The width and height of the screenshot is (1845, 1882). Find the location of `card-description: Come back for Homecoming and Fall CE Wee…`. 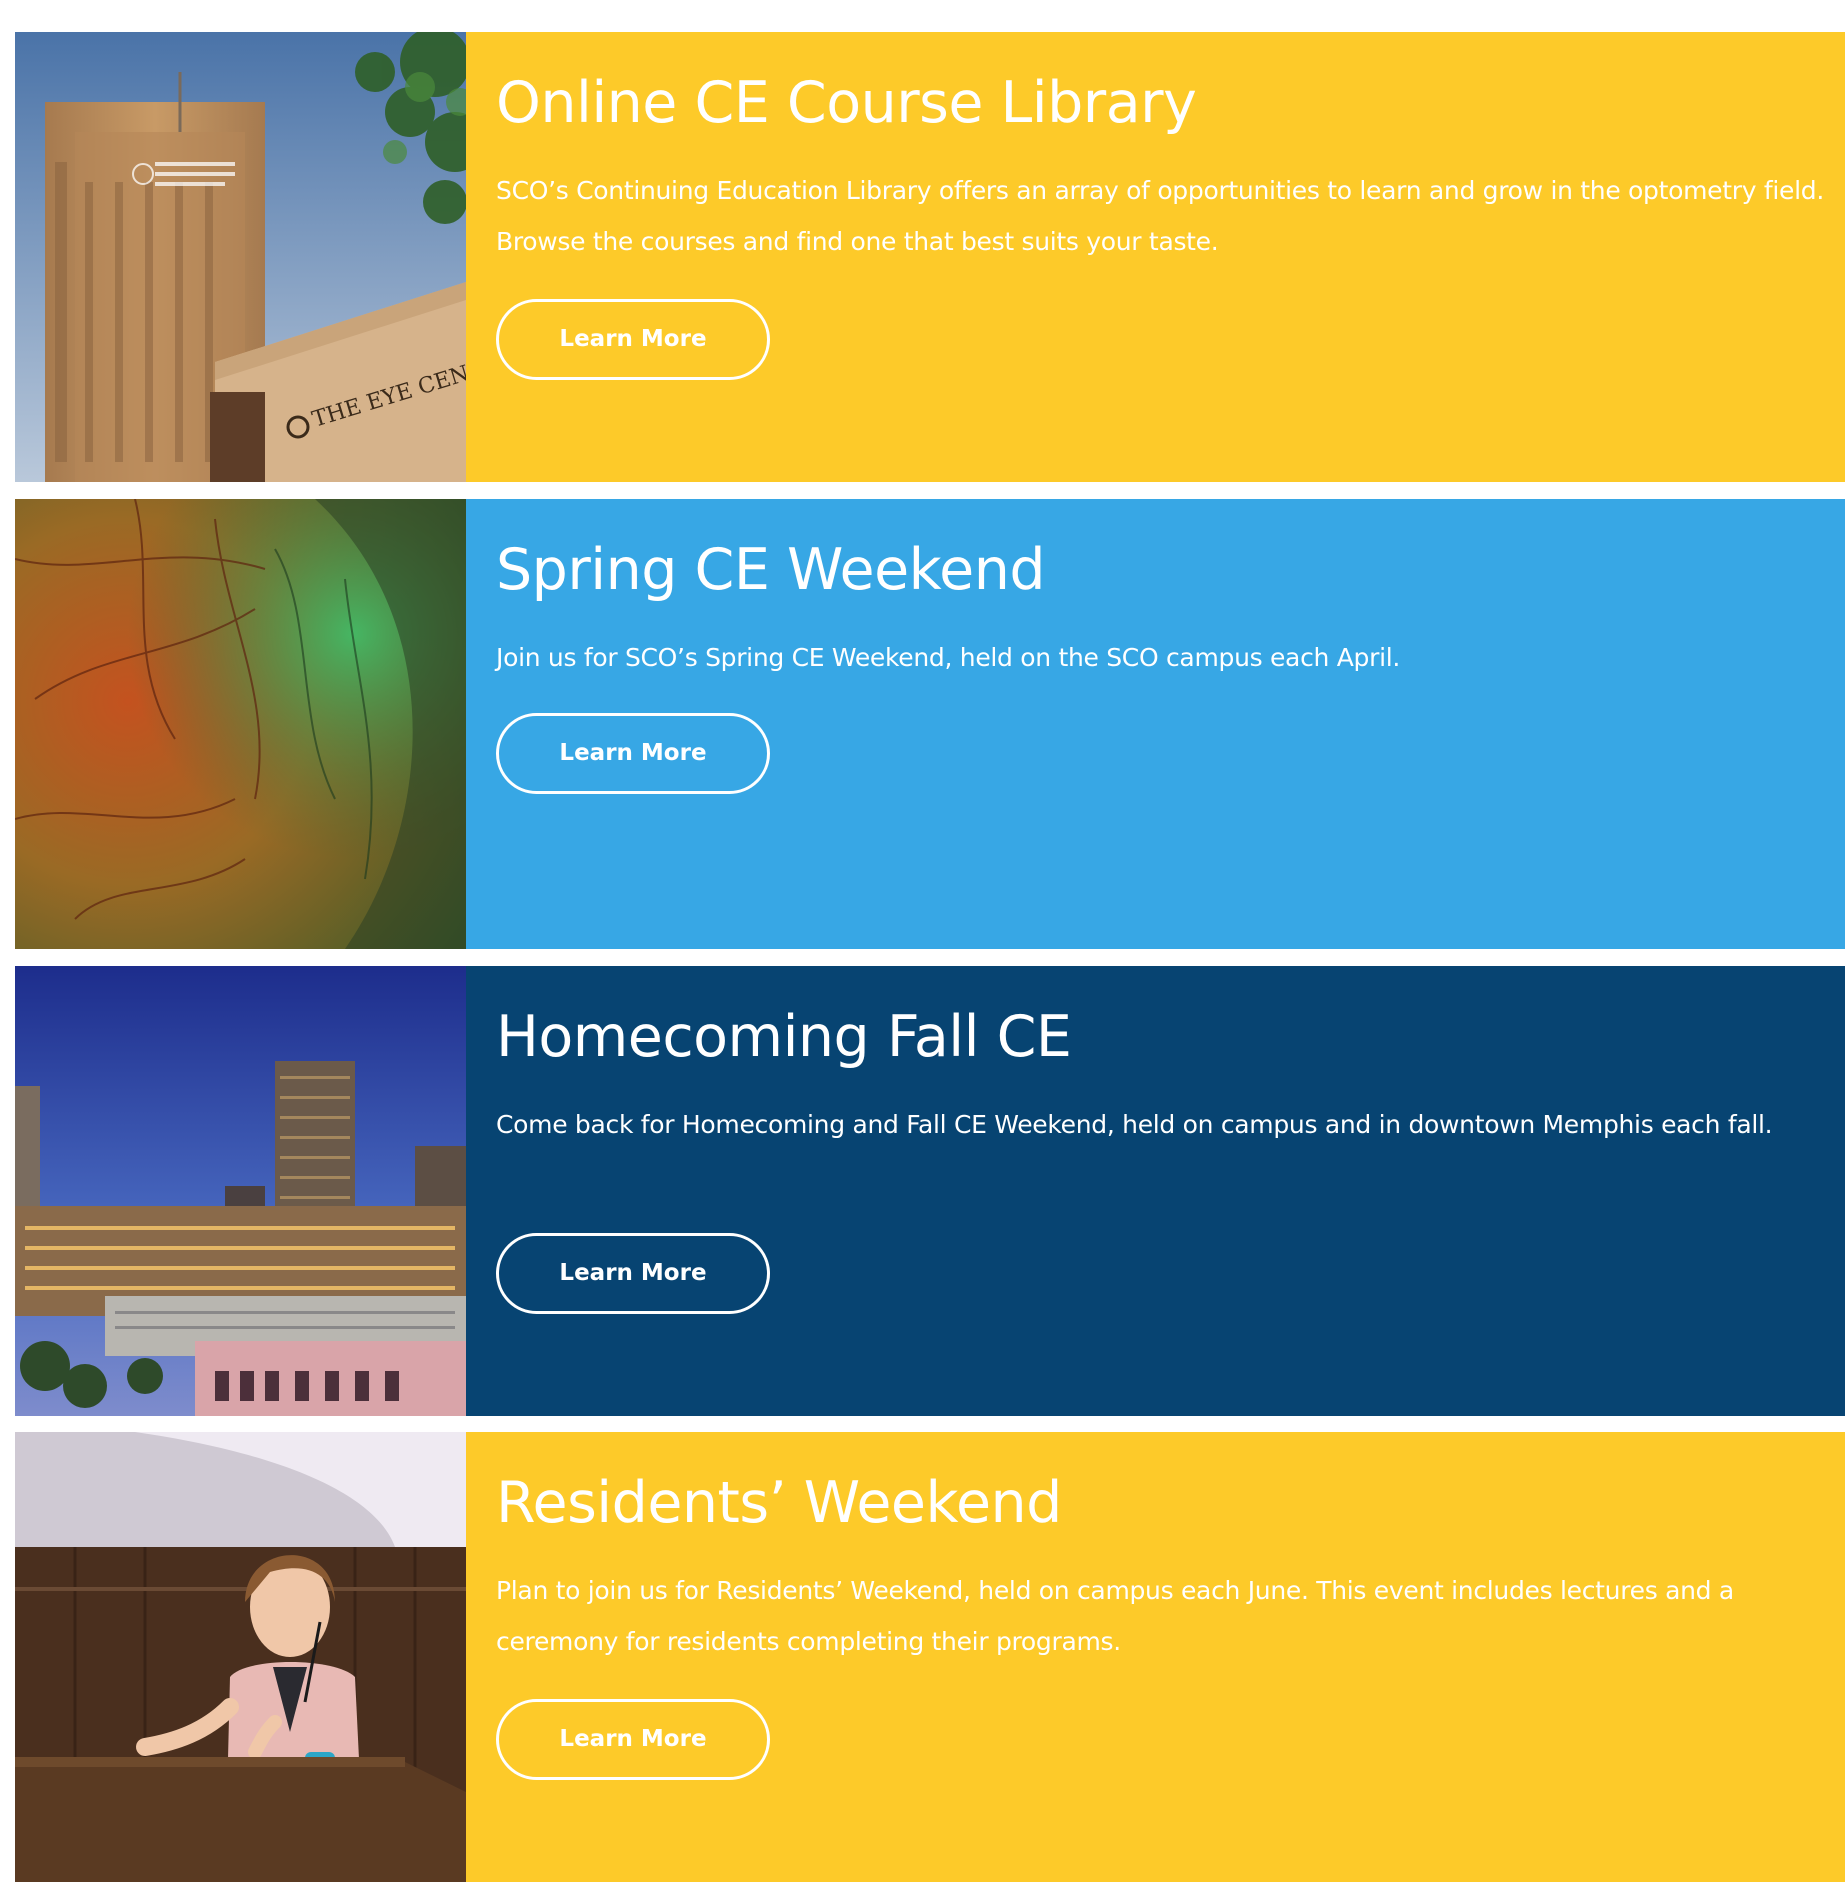

card-description: Come back for Homecoming and Fall CE Wee… is located at coordinates (1134, 1124).